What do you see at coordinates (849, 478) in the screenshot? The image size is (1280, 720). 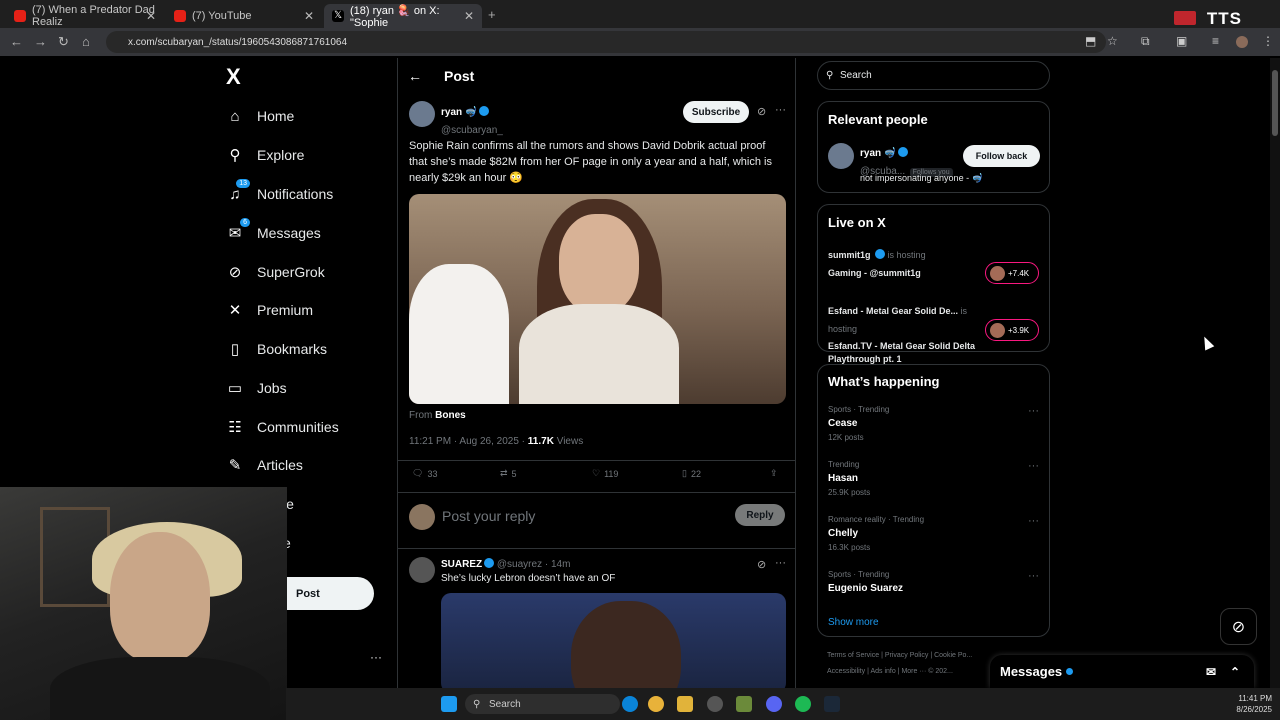 I see `trend-item: Trending Hasan 25.9K posts` at bounding box center [849, 478].